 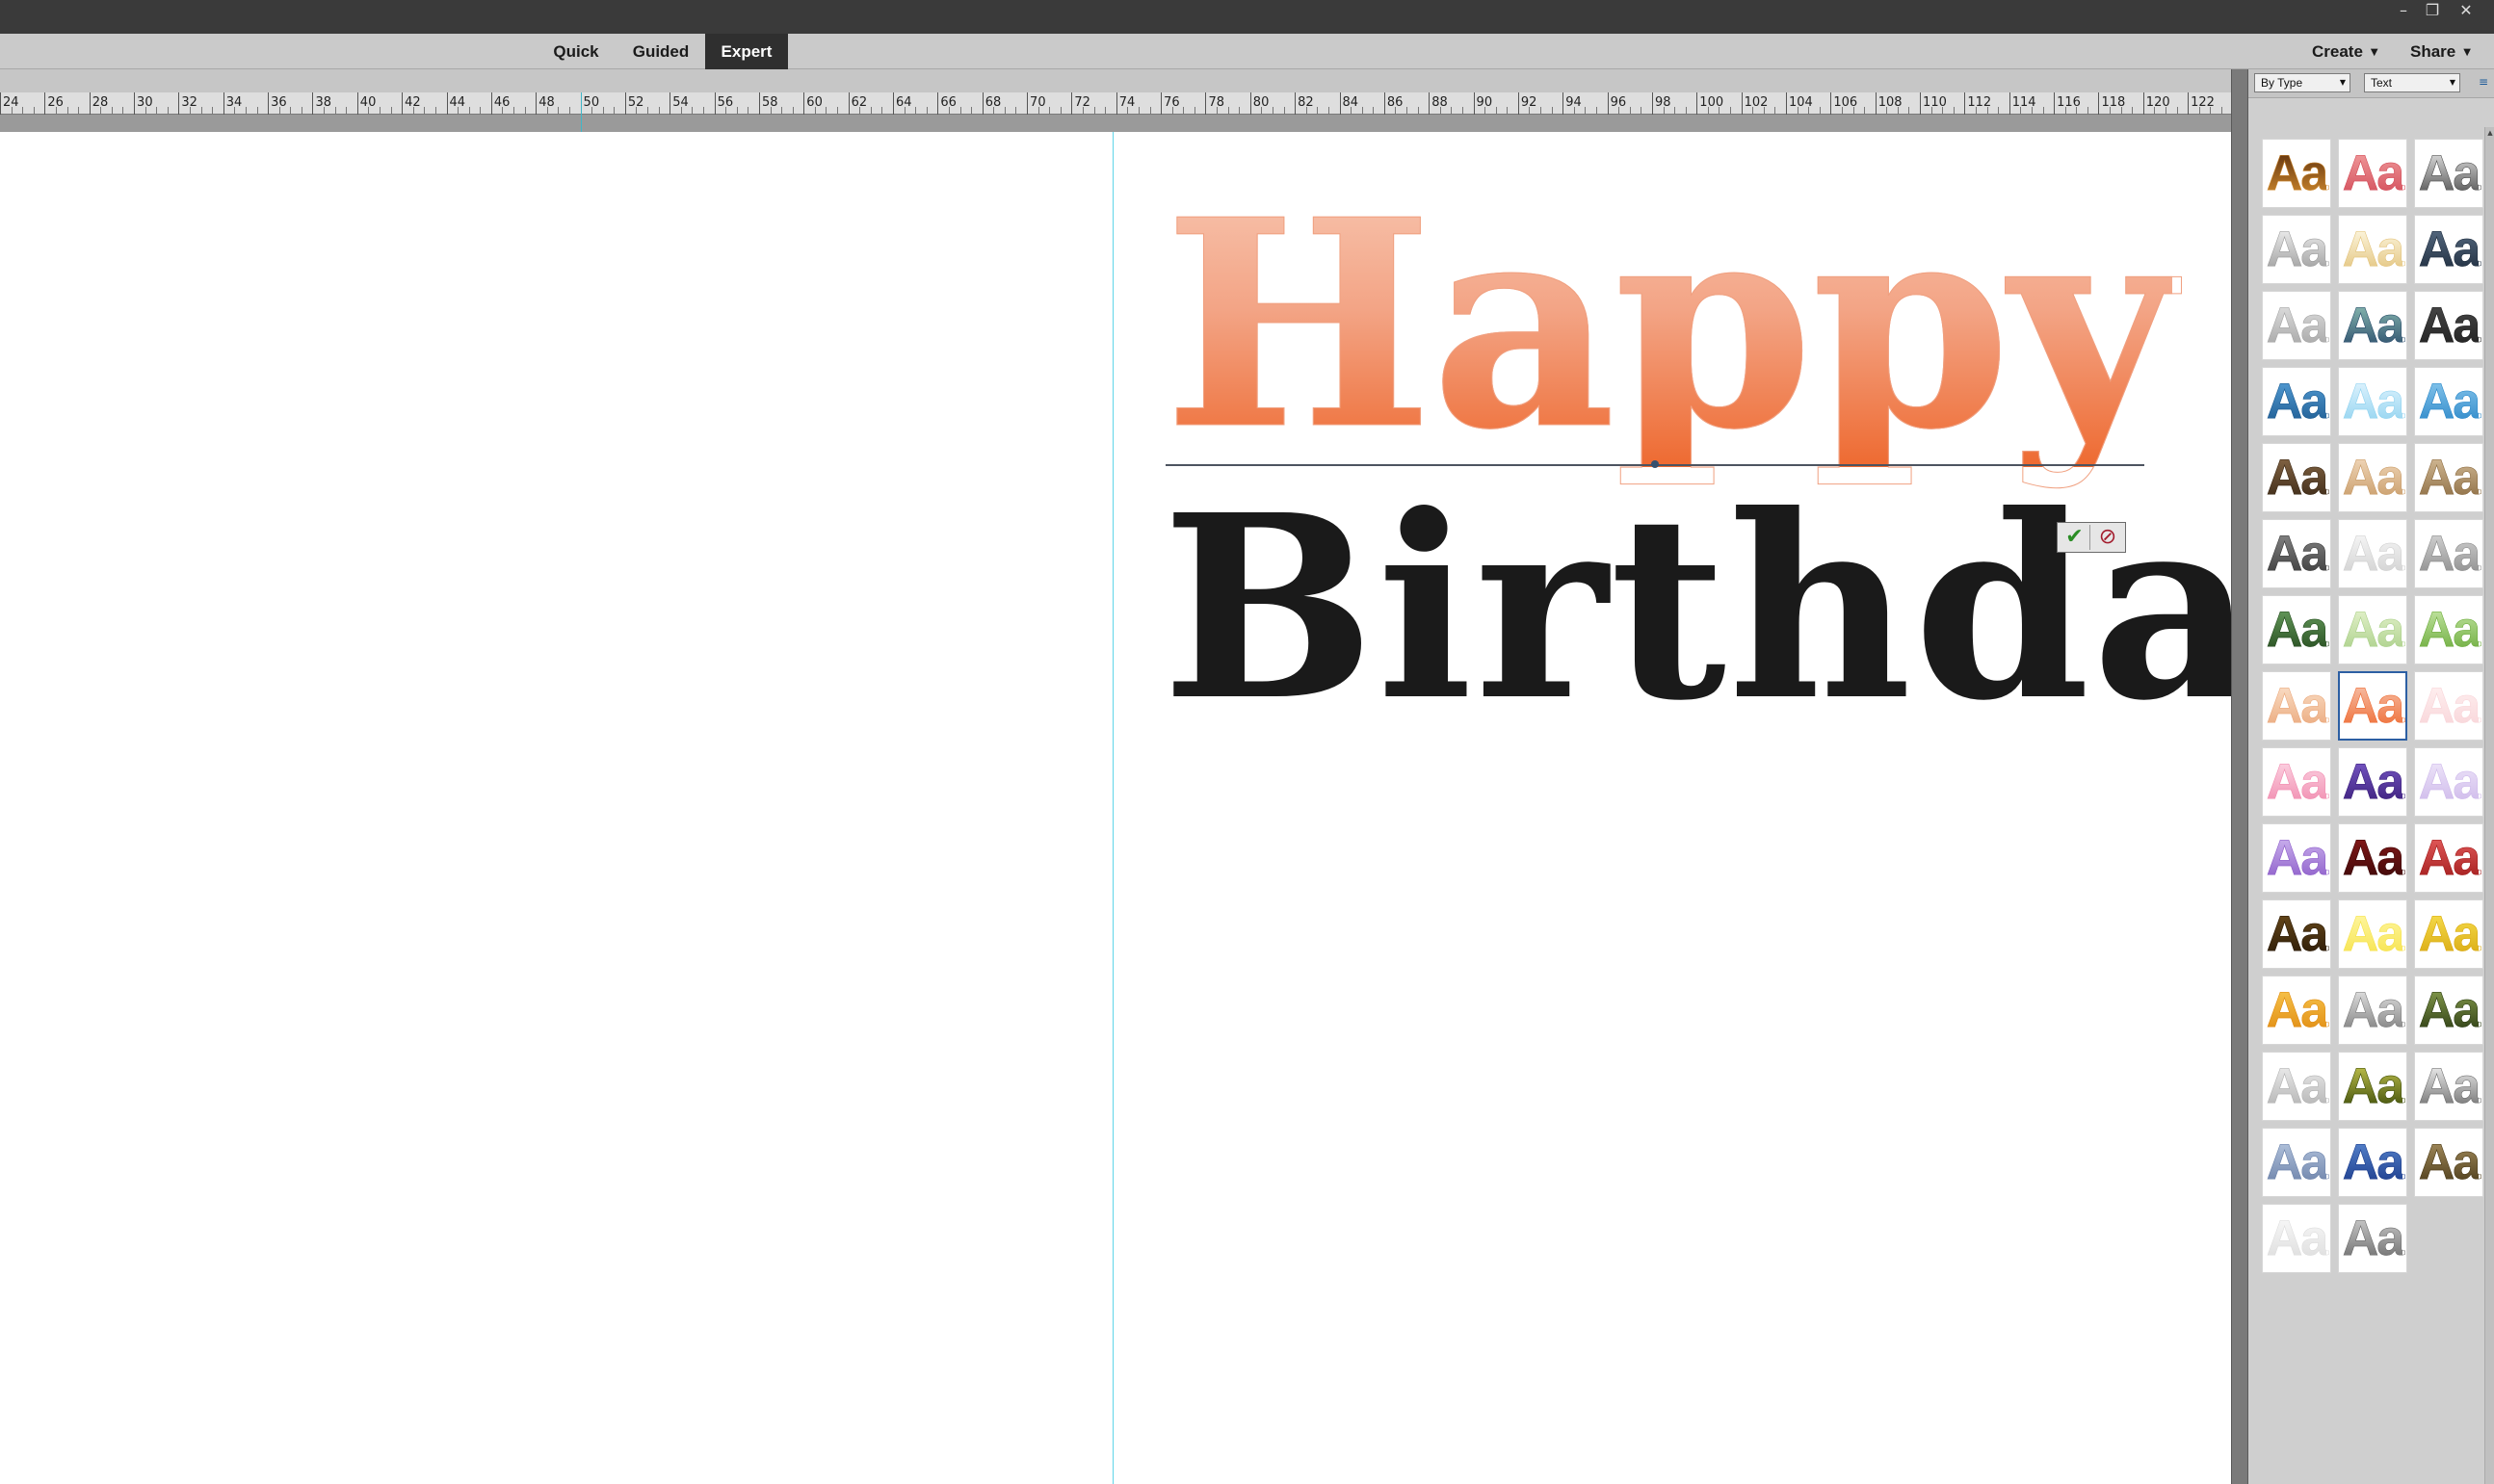 I want to click on tab-expert: Expert, so click(x=746, y=52).